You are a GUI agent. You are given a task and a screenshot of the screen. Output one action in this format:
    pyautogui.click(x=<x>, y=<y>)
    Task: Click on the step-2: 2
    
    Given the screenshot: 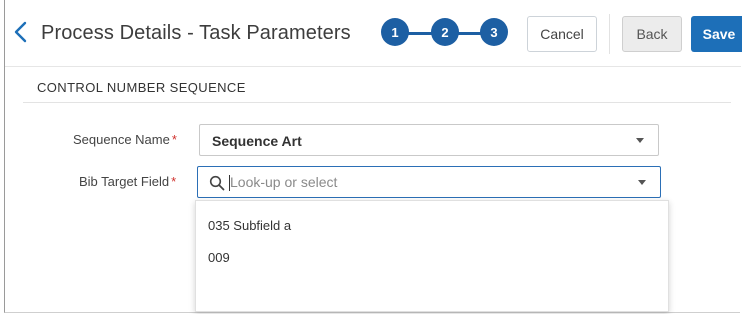 What is the action you would take?
    pyautogui.click(x=445, y=32)
    